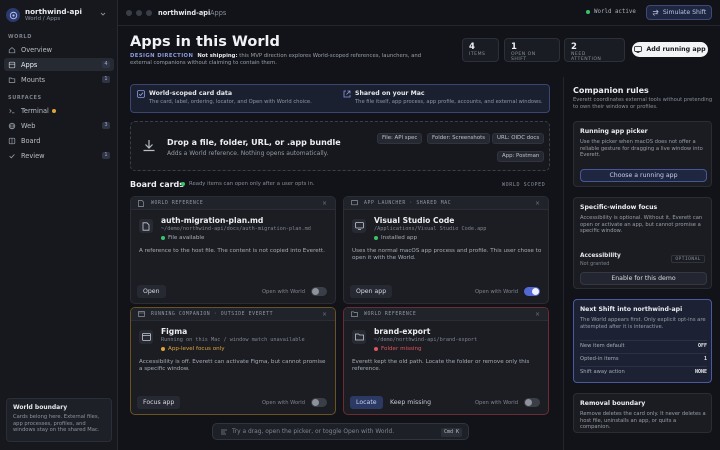 The image size is (720, 450). Describe the element at coordinates (521, 156) in the screenshot. I see `chip-app: App: Postman` at that location.